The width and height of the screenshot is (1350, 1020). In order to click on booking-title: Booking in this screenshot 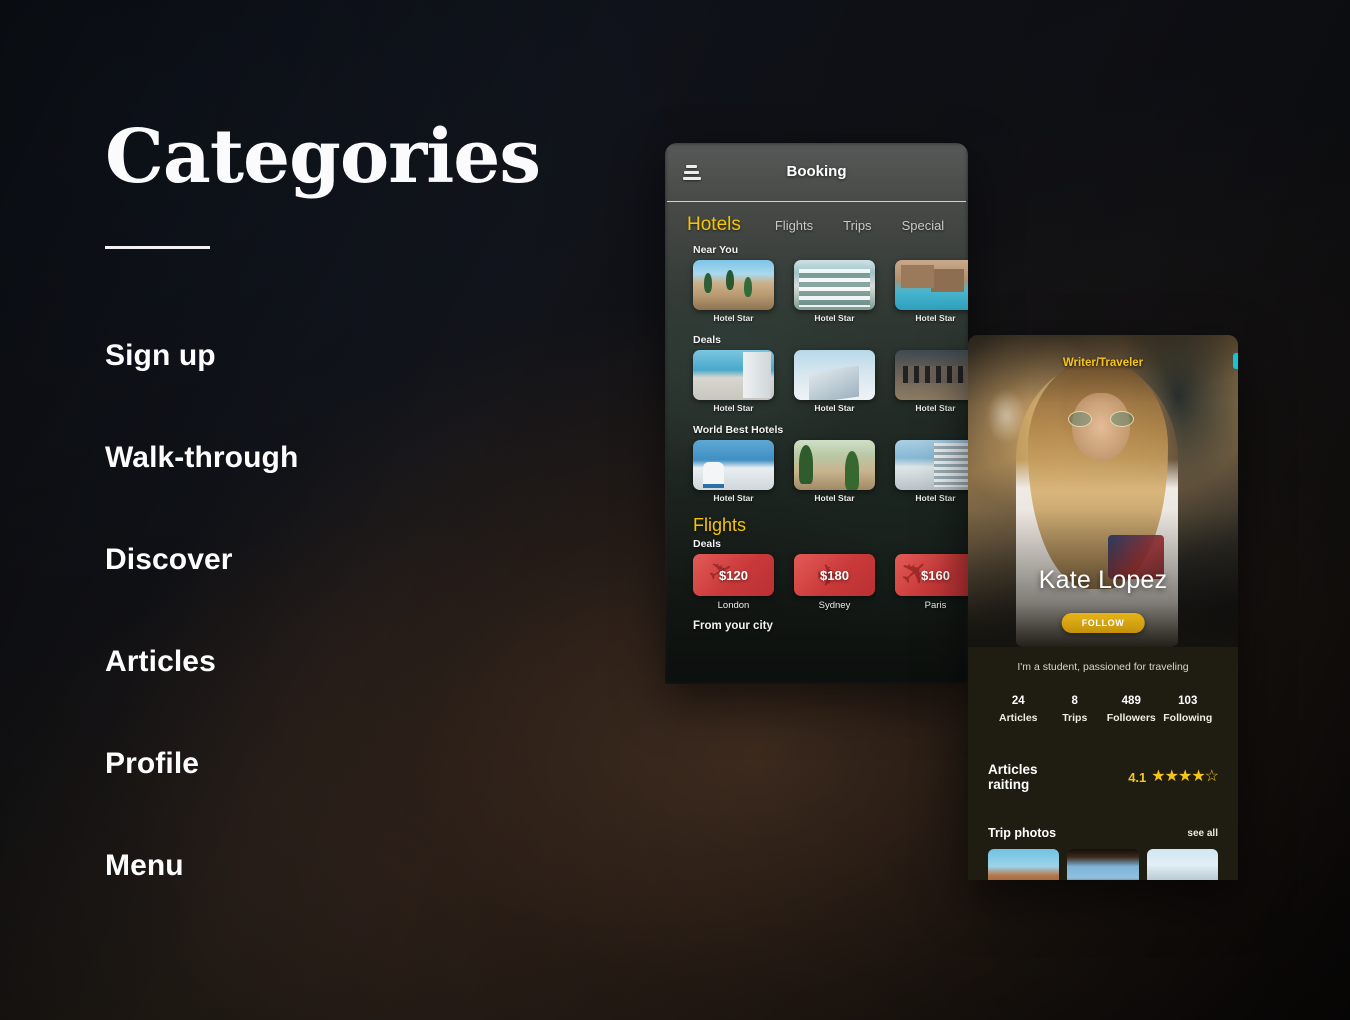, I will do `click(816, 171)`.